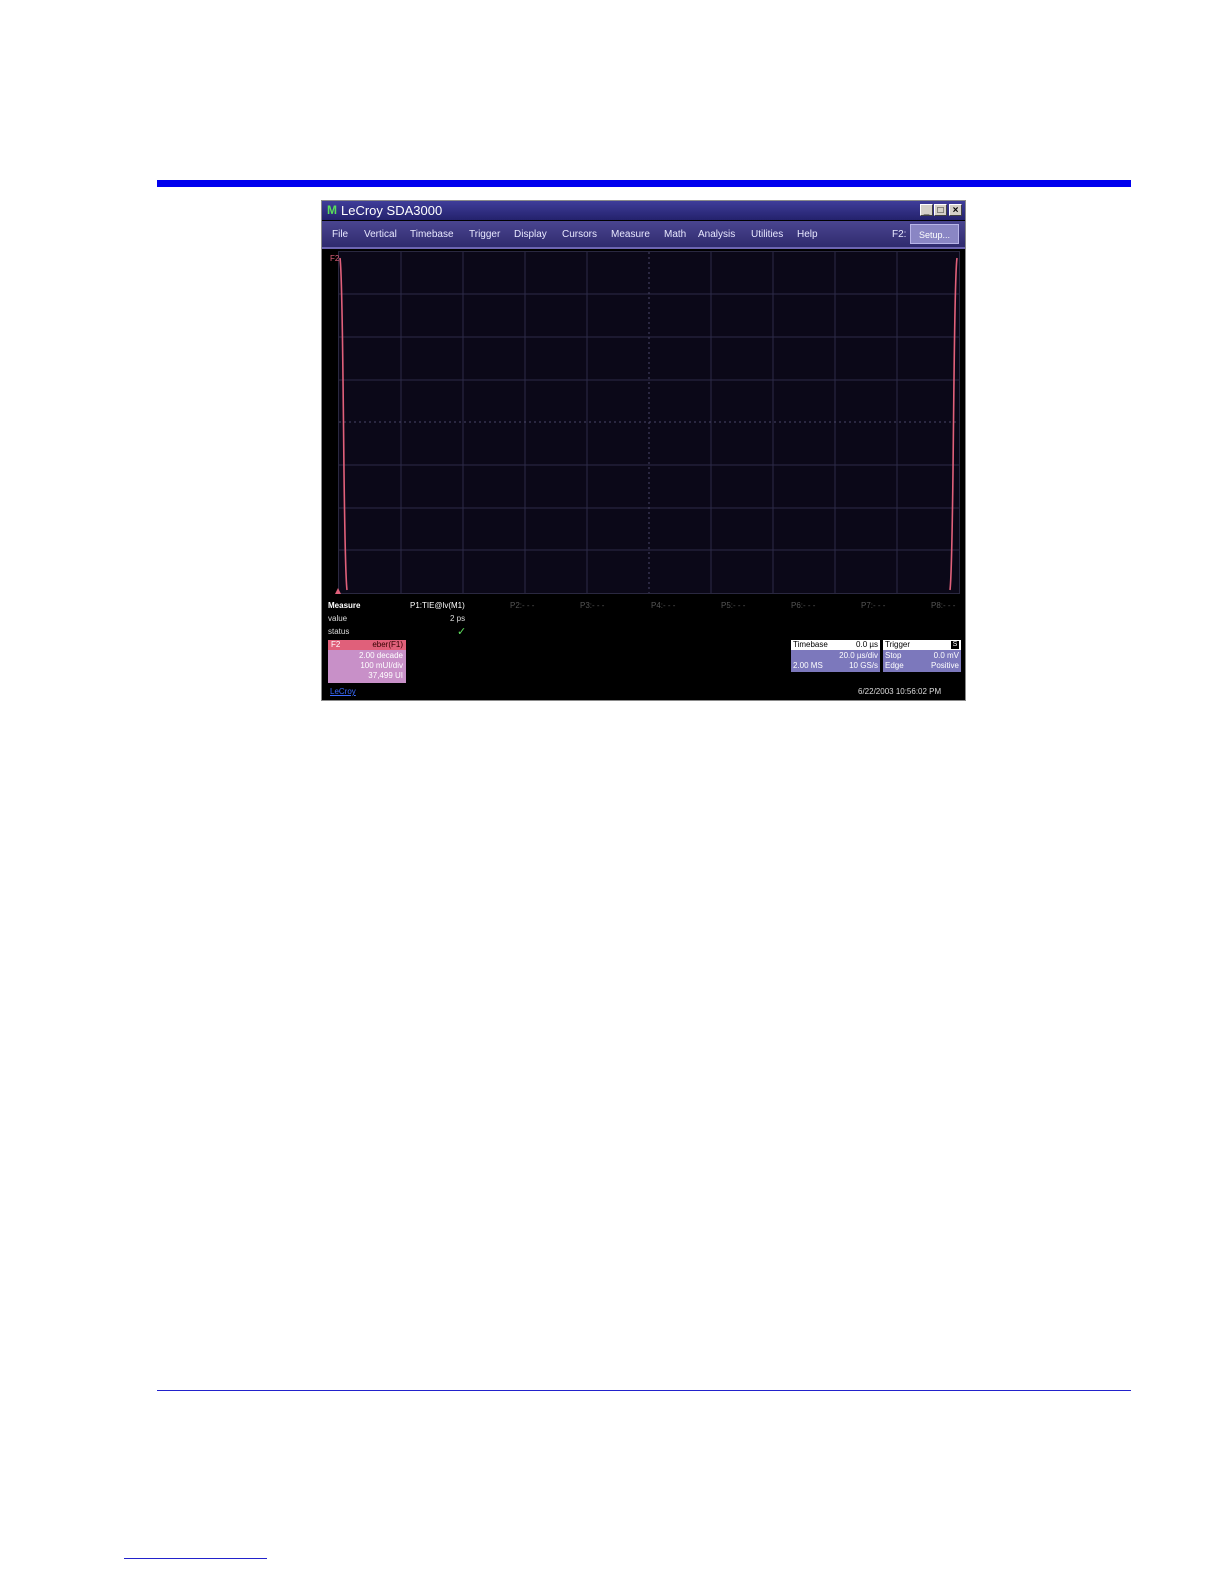 This screenshot has height=1584, width=1224. I want to click on trigger-position-icon, so click(338, 591).